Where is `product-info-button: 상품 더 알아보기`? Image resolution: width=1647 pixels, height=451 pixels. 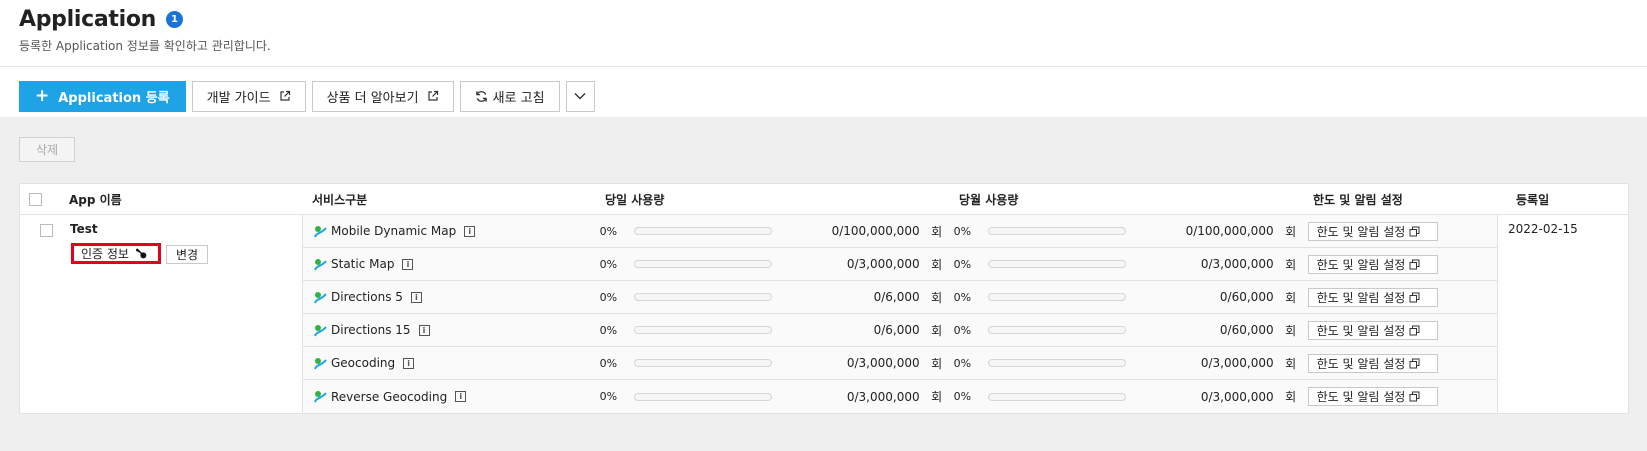 product-info-button: 상품 더 알아보기 is located at coordinates (382, 96).